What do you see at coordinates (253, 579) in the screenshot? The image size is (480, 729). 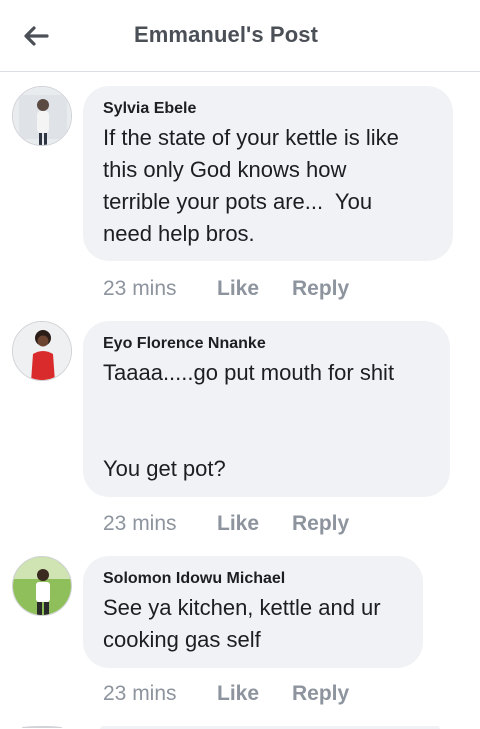 I see `comment-author: Solomon Idowu Michael` at bounding box center [253, 579].